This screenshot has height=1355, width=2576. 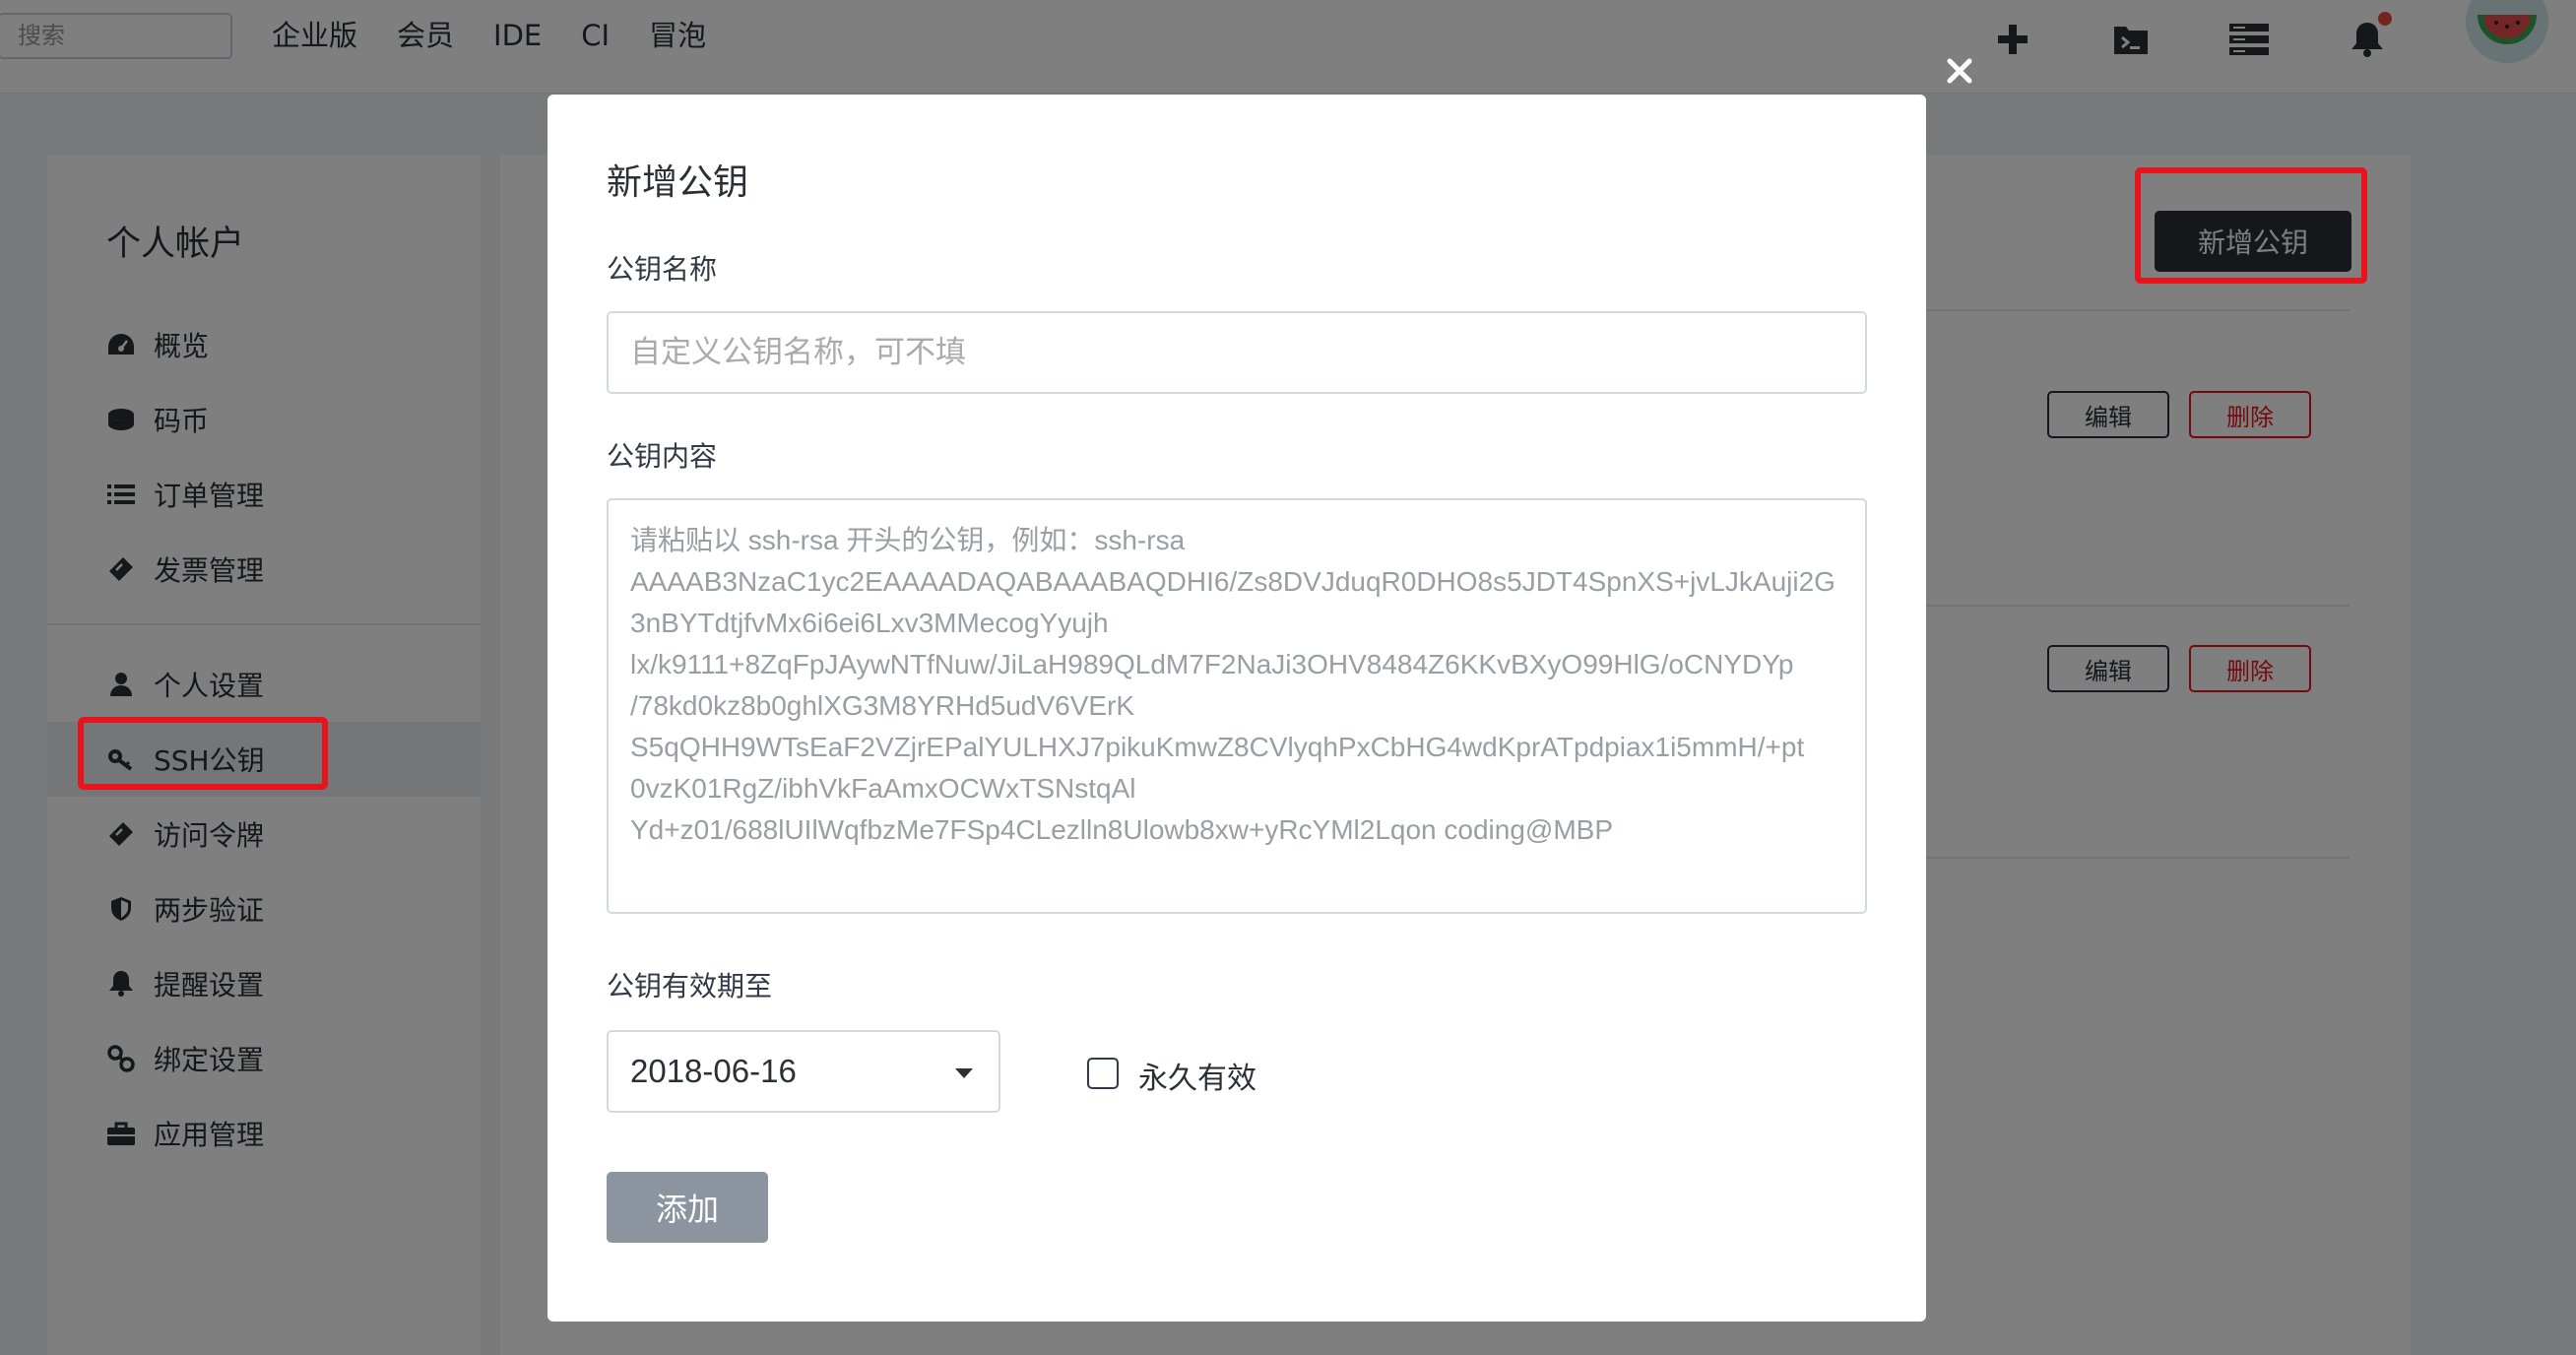 What do you see at coordinates (1237, 353) in the screenshot?
I see `key-name-input: 自定义公钥名称，可不填` at bounding box center [1237, 353].